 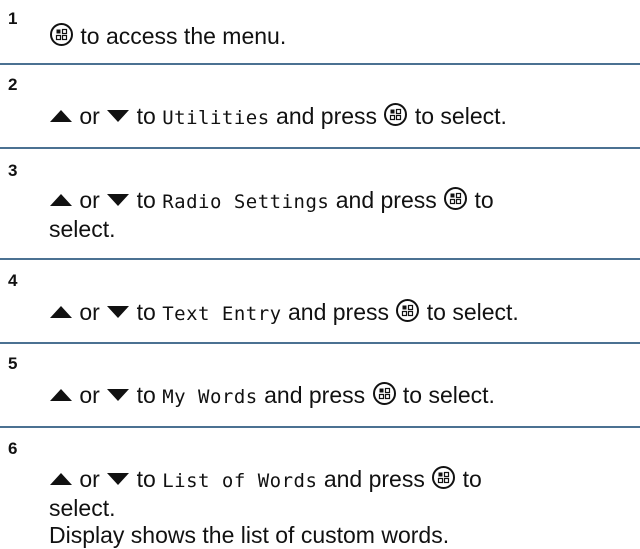 What do you see at coordinates (216, 118) in the screenshot?
I see `menu-target: Utilities` at bounding box center [216, 118].